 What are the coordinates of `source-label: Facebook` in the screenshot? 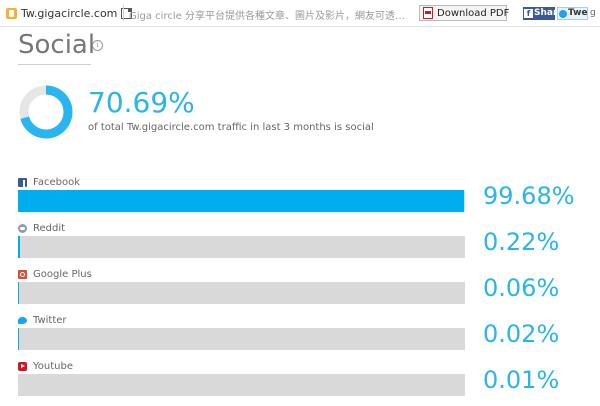 It's located at (49, 182).